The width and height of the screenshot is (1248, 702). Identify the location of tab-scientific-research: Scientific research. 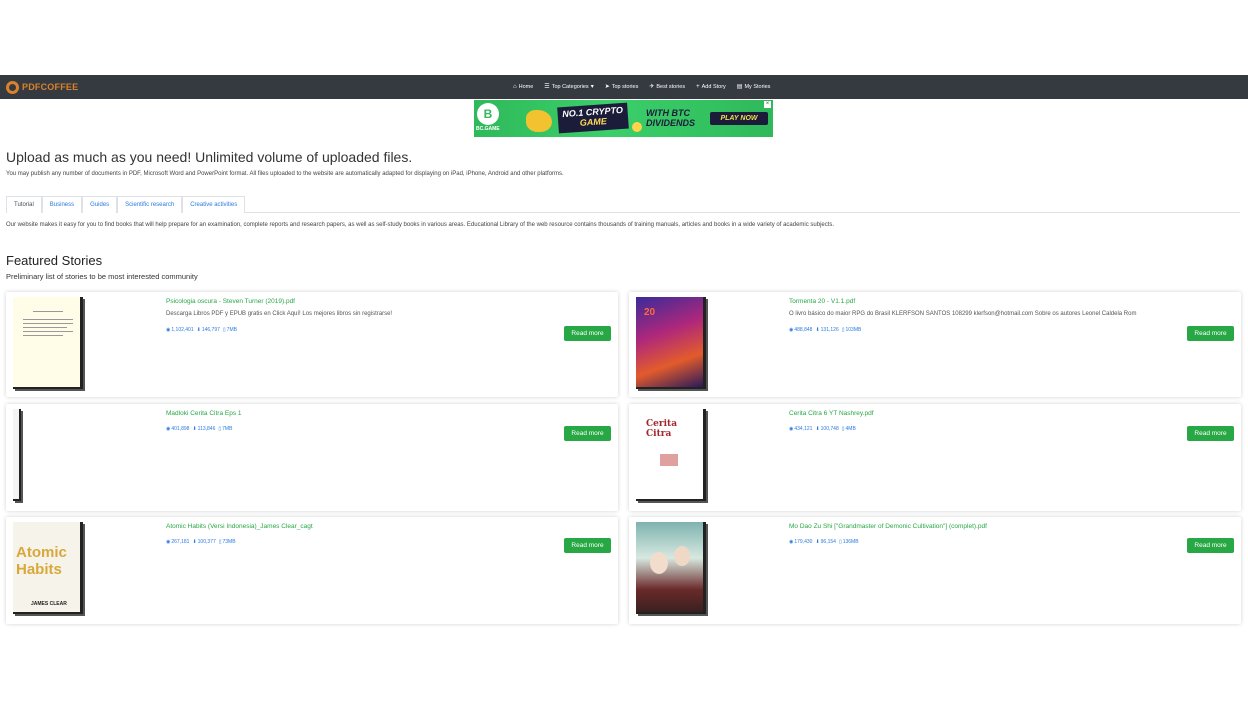
(150, 204).